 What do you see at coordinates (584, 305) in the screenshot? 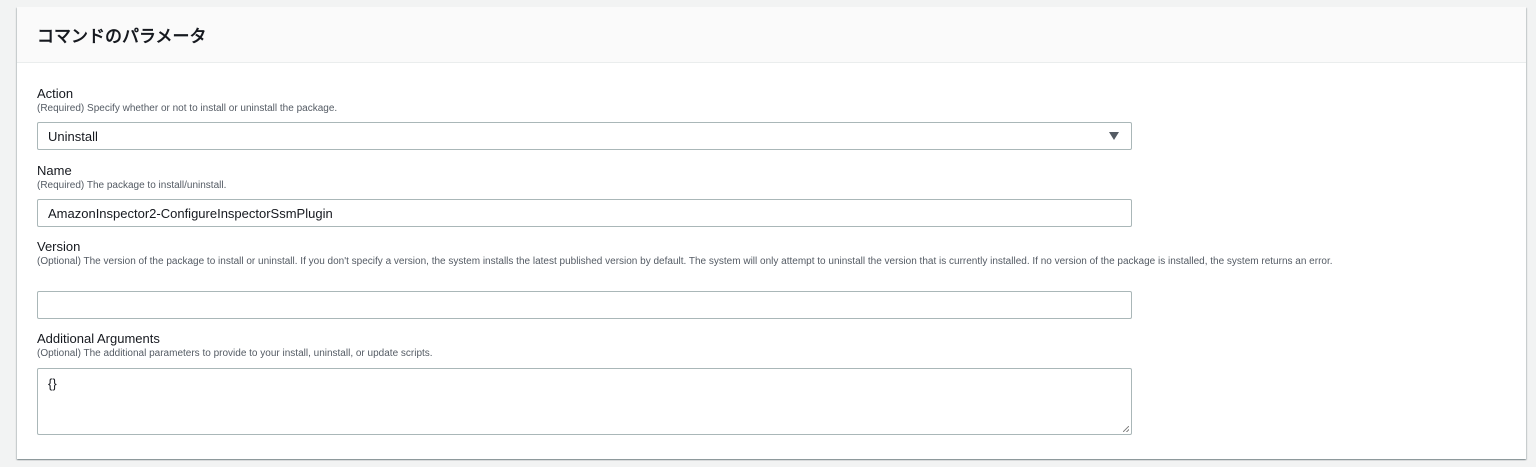
I see `version-input` at bounding box center [584, 305].